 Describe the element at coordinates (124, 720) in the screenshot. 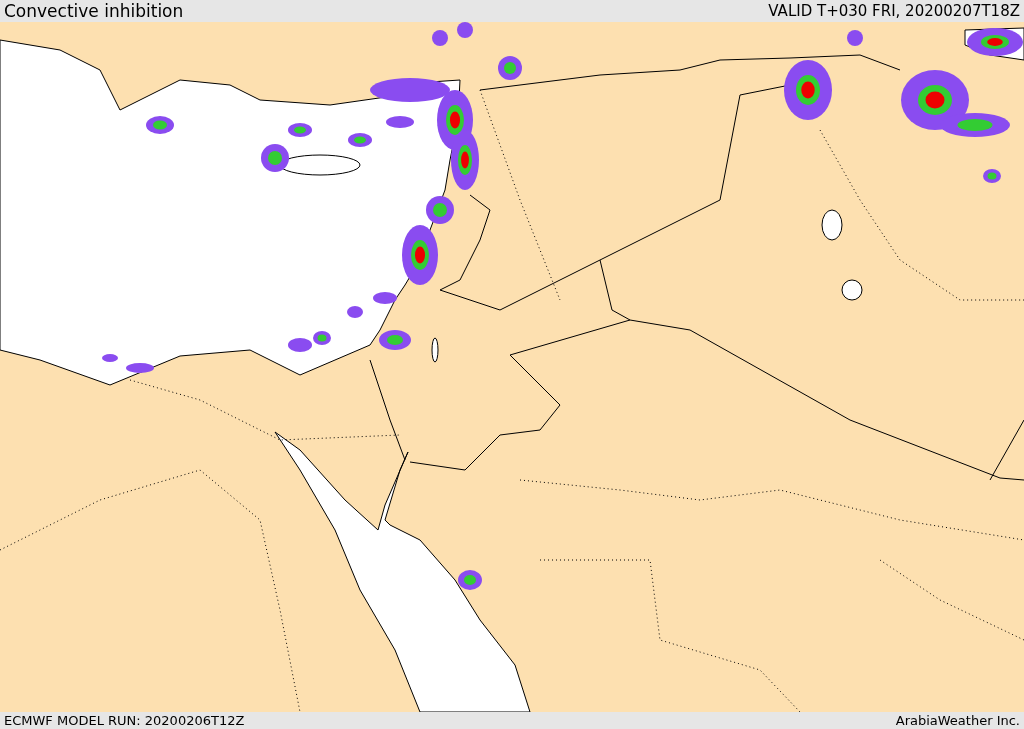

I see `model-run: ECMWF MODEL RUN: 20200206T12Z` at that location.